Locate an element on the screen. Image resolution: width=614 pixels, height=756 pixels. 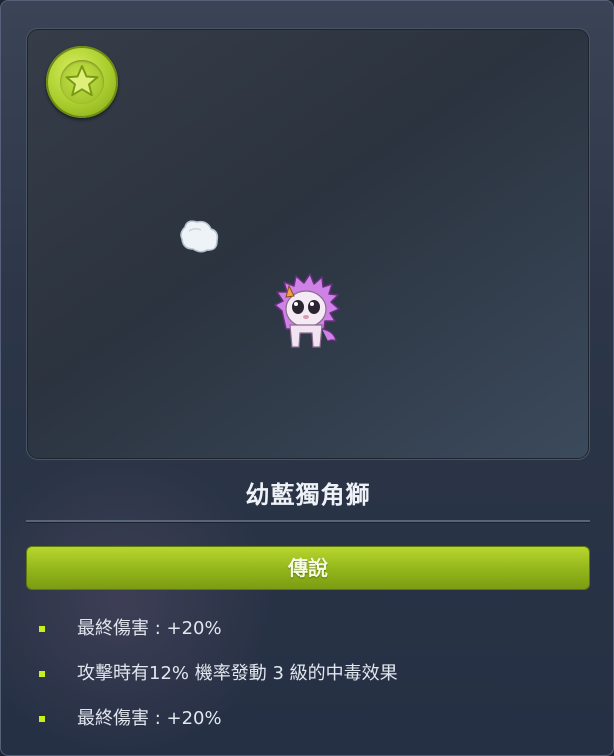
cloud-effect-icon is located at coordinates (199, 236).